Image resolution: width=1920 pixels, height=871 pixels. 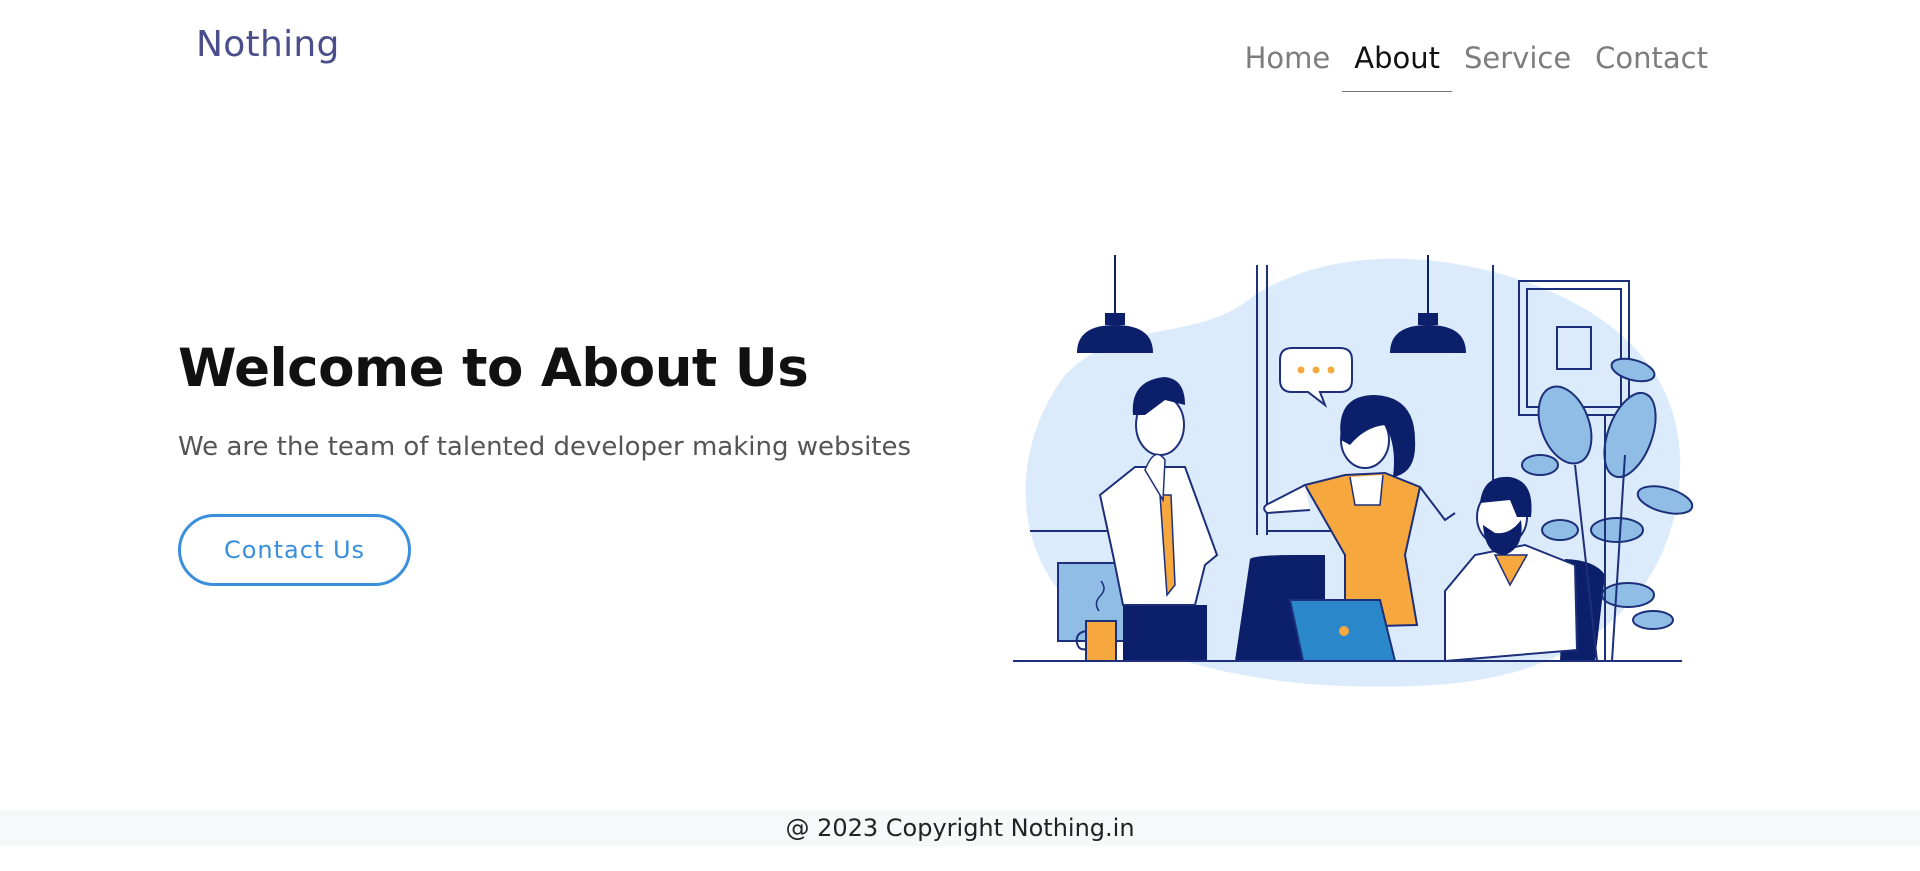 What do you see at coordinates (1651, 65) in the screenshot?
I see `nav-contact-link: Contact` at bounding box center [1651, 65].